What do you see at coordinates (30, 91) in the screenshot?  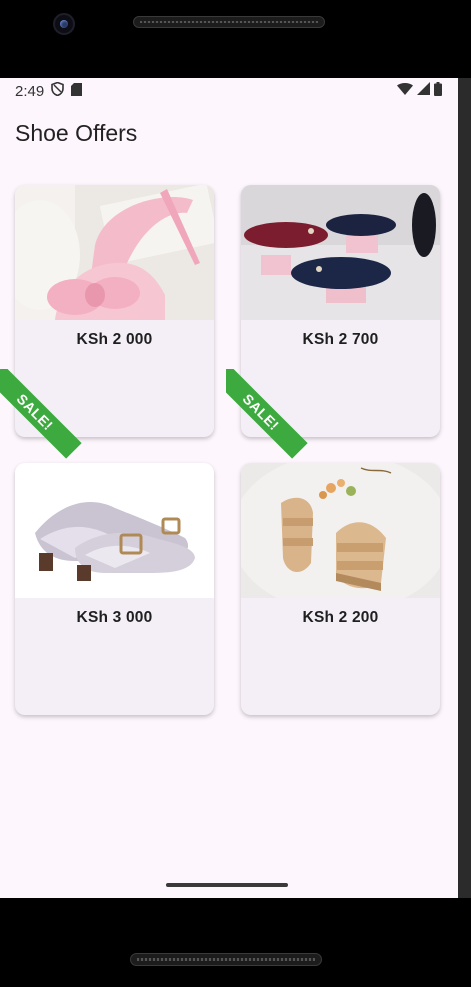 I see `status-time: 2:49` at bounding box center [30, 91].